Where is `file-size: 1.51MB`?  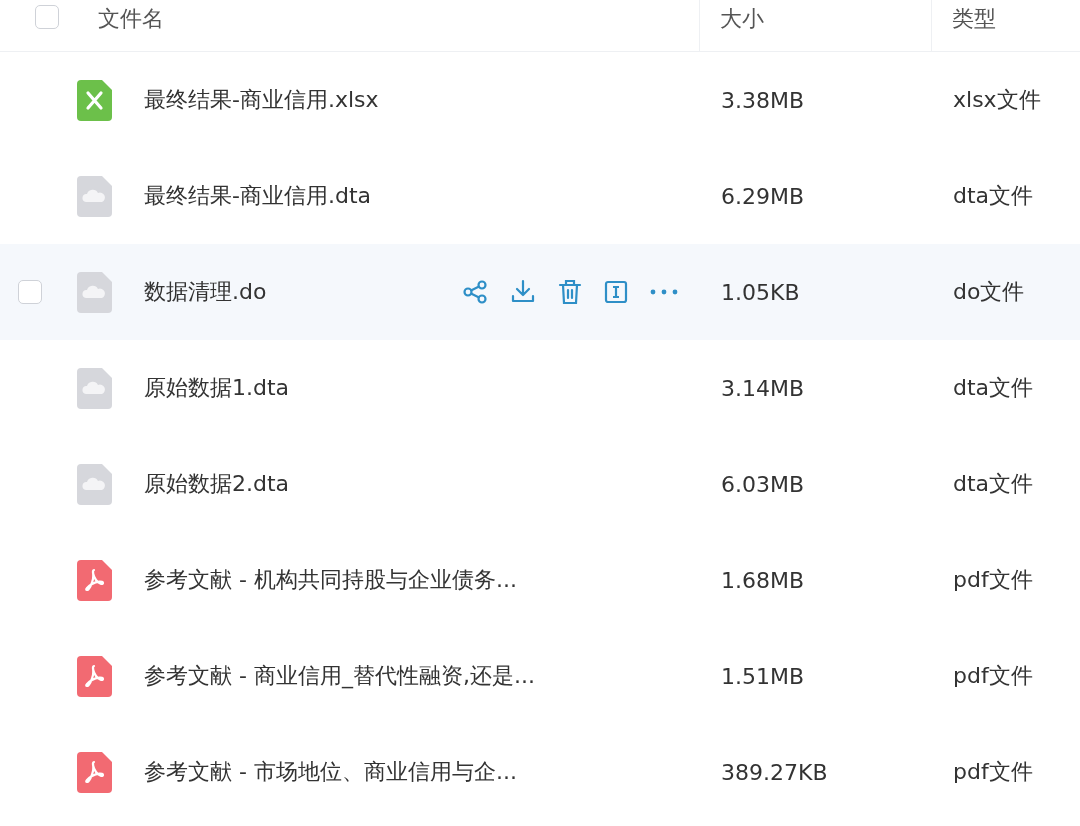 file-size: 1.51MB is located at coordinates (763, 676).